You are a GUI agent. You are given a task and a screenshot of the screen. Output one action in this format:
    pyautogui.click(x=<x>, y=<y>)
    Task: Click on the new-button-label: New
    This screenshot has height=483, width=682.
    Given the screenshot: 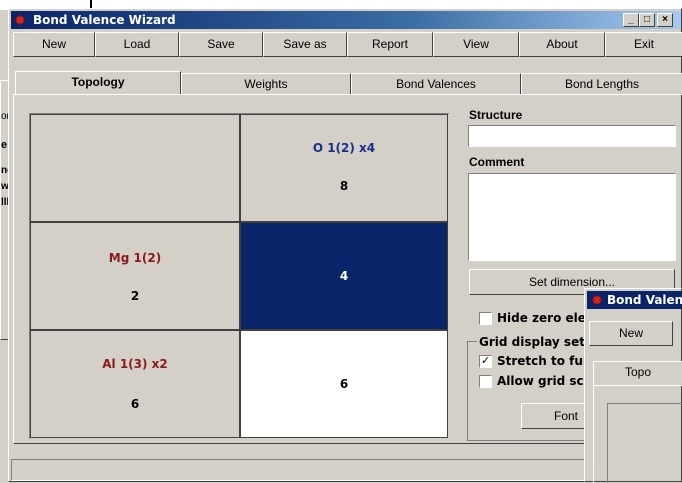 What is the action you would take?
    pyautogui.click(x=53, y=44)
    